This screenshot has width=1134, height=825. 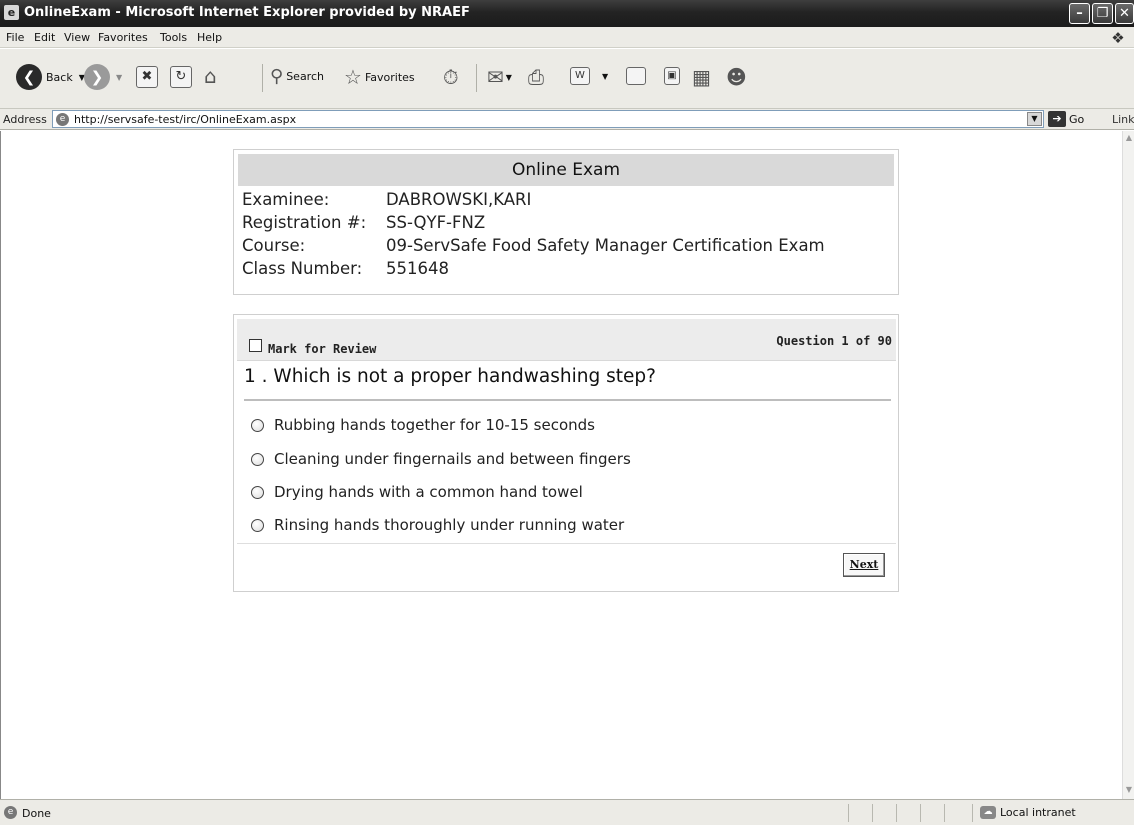 I want to click on exam-info-header: Online Exam, so click(x=566, y=170).